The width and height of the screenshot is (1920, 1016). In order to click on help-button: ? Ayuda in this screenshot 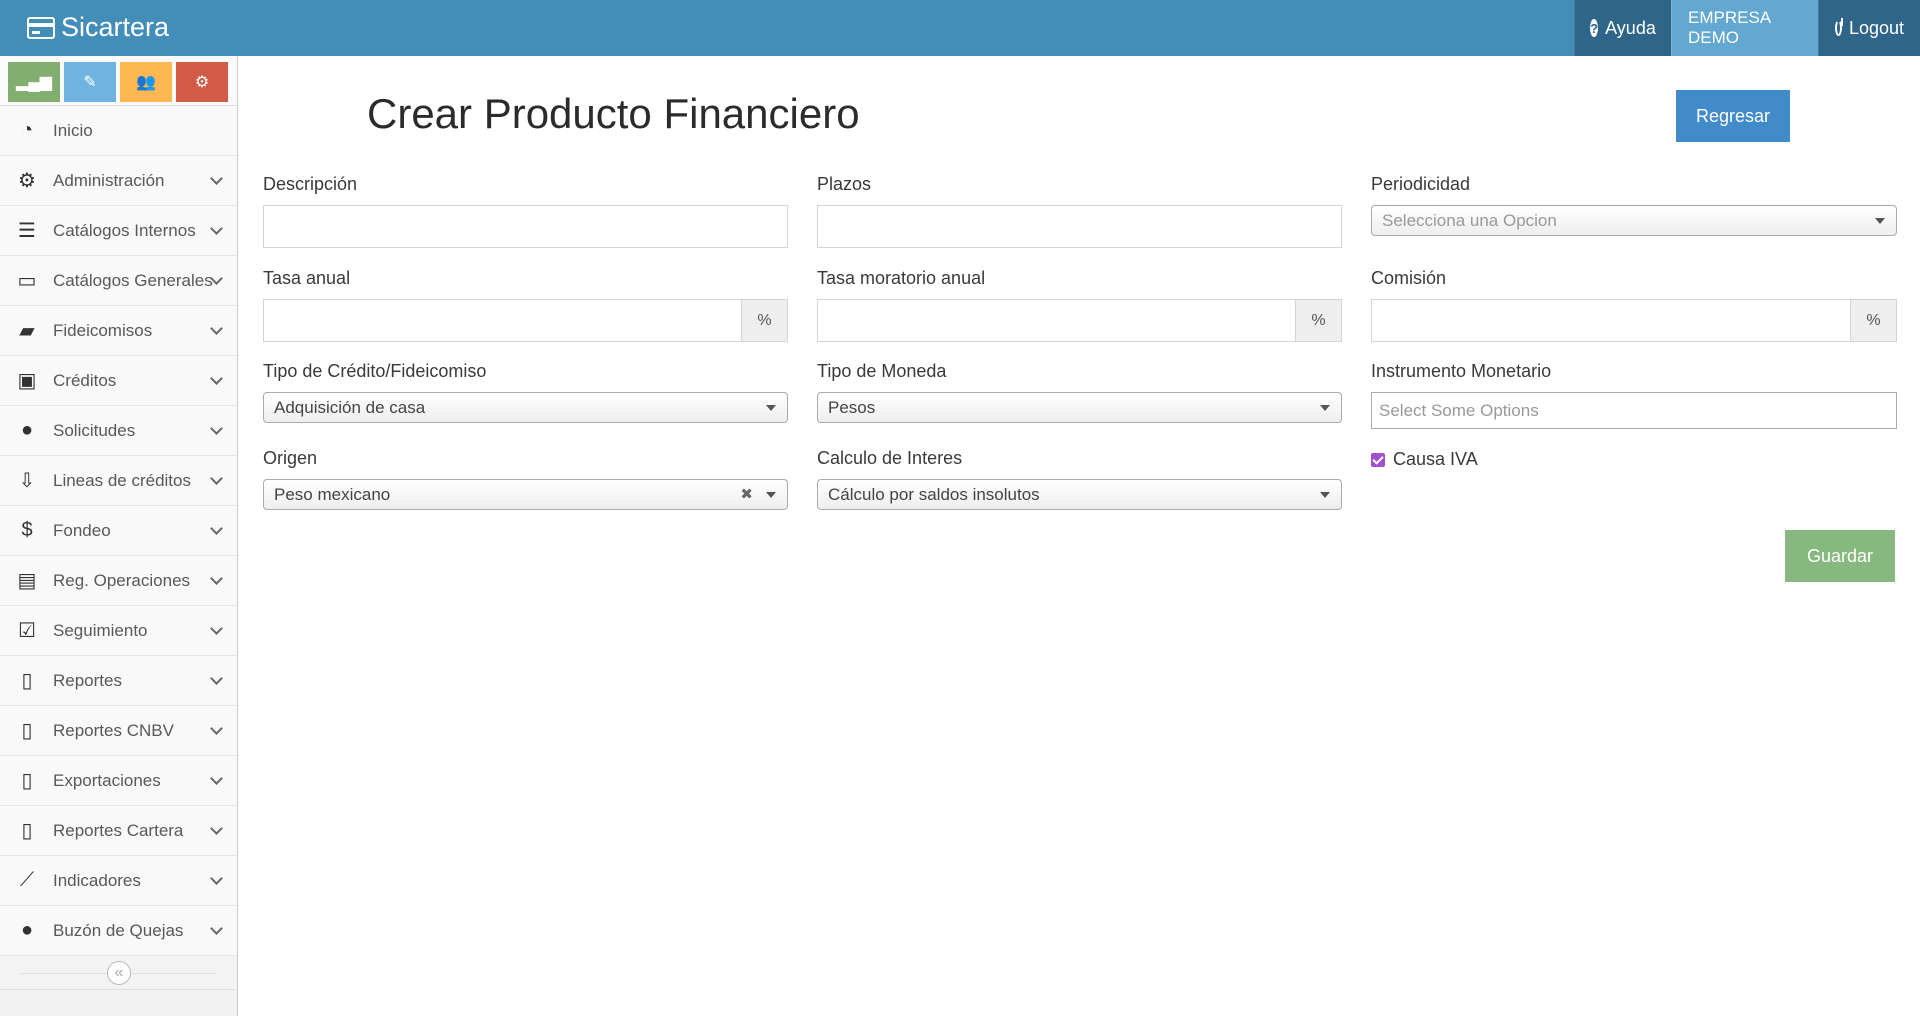, I will do `click(1622, 28)`.